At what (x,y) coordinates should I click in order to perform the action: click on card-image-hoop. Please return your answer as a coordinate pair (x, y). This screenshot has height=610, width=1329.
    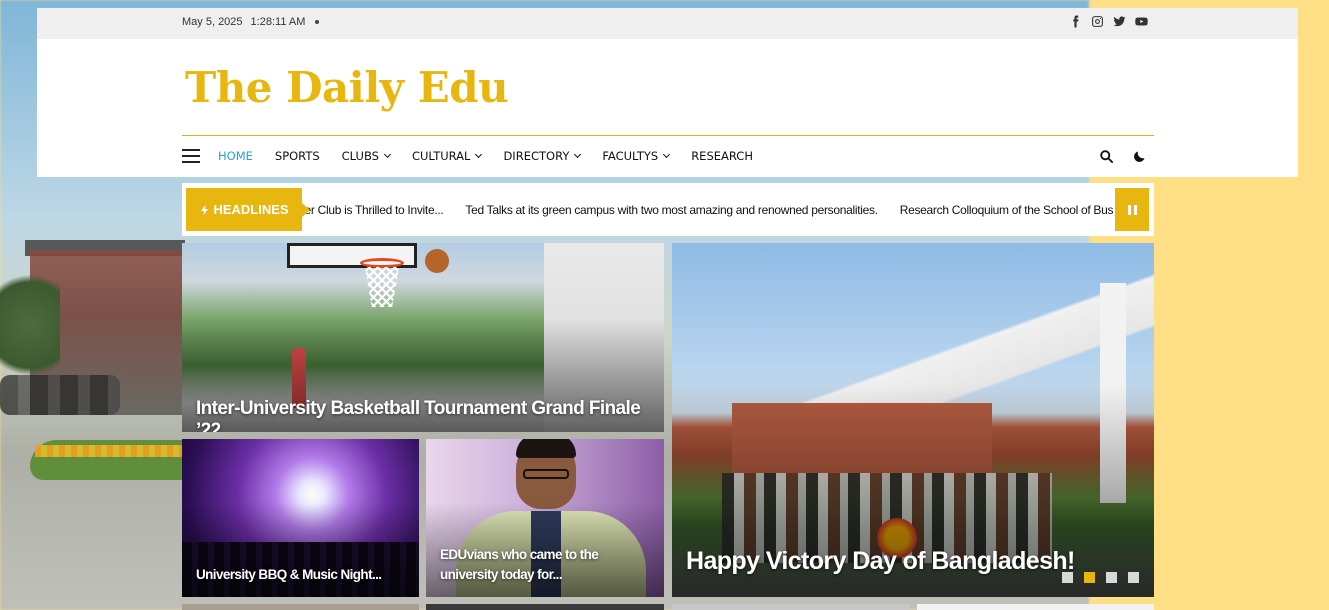
    Looking at the image, I should click on (382, 263).